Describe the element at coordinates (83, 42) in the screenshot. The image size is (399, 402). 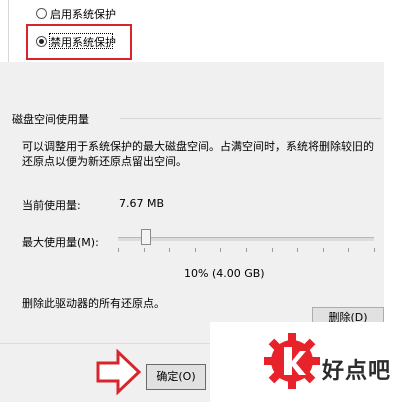
I see `disable-protection-label: 禁用系统保护` at that location.